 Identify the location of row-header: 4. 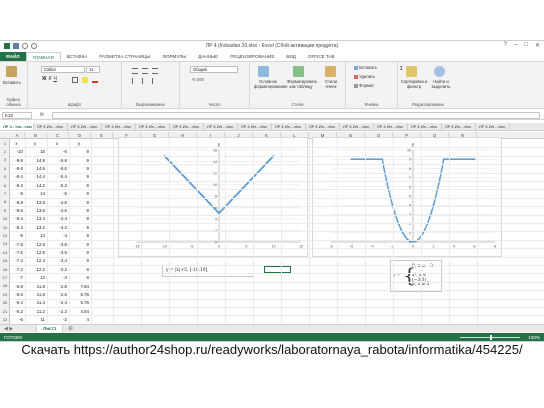
(5, 168).